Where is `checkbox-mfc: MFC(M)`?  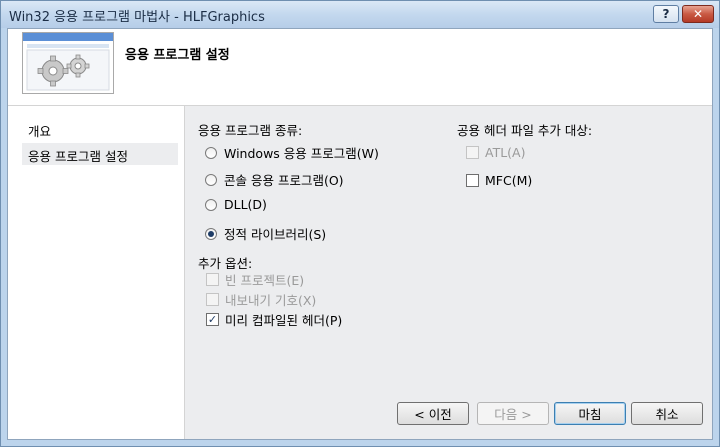
checkbox-mfc: MFC(M) is located at coordinates (499, 180).